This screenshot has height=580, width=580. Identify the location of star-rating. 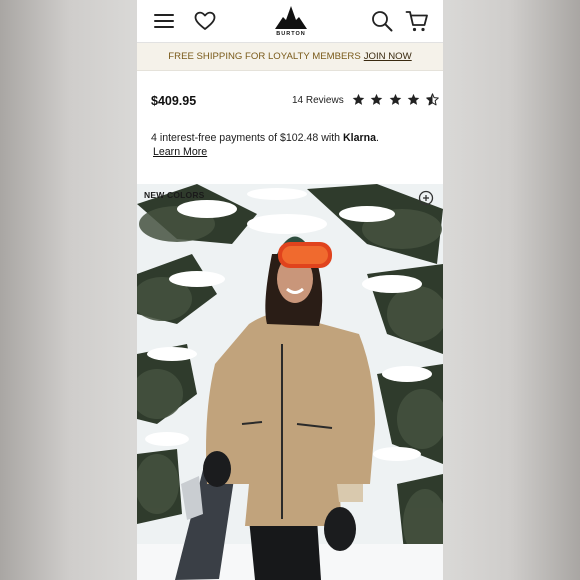
(396, 101).